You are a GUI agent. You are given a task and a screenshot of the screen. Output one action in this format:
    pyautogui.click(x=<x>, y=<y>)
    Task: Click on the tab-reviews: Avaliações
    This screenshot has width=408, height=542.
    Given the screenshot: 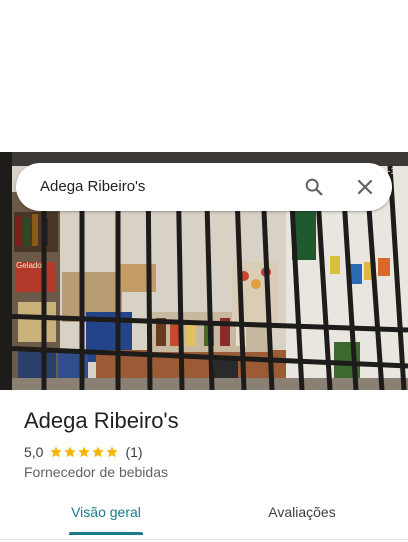 What is the action you would take?
    pyautogui.click(x=302, y=516)
    